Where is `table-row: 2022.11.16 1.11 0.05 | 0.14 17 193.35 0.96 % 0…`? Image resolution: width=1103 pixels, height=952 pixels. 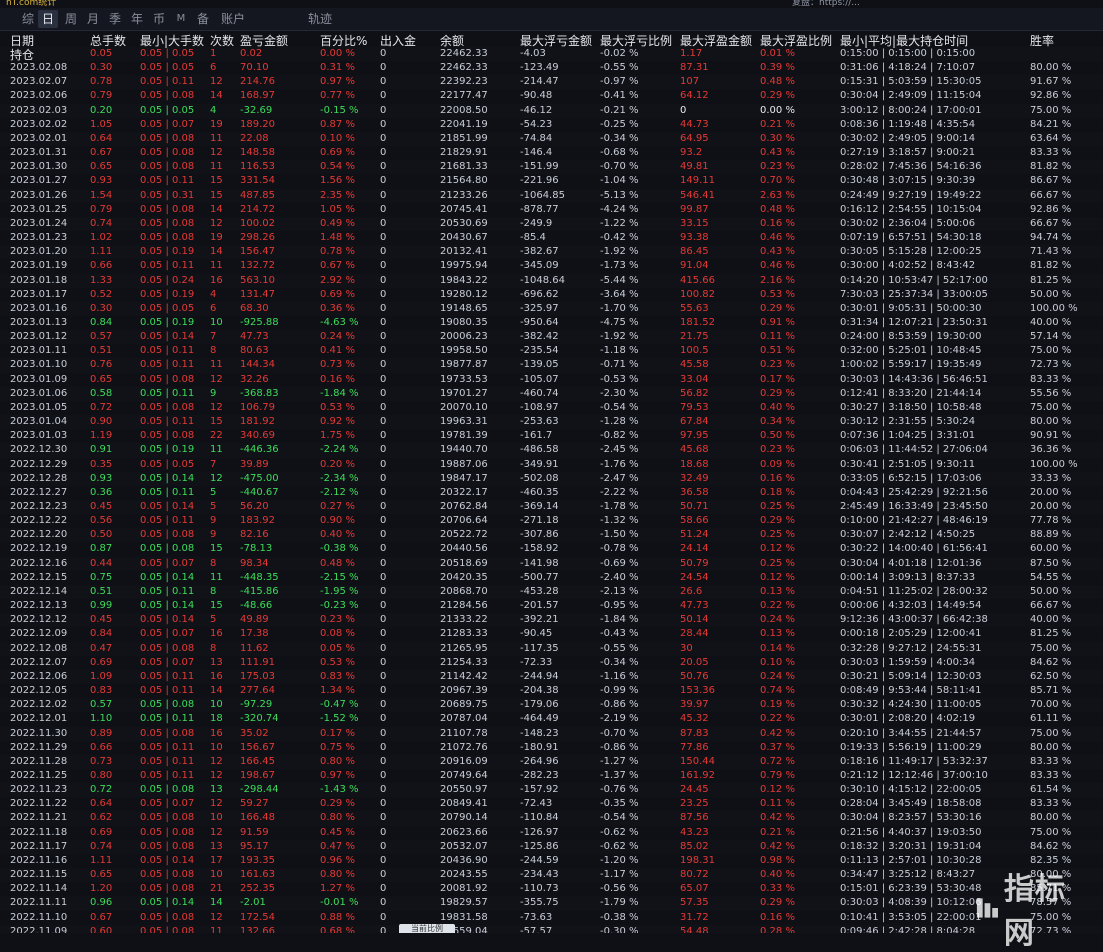 table-row: 2022.11.16 1.11 0.05 | 0.14 17 193.35 0.96 % 0… is located at coordinates (551, 861).